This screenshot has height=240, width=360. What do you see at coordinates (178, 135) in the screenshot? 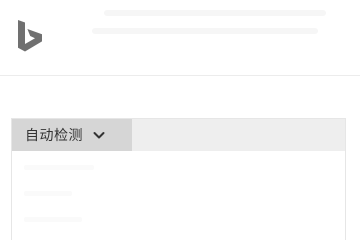
I see `source-toolbar: 自动检测` at bounding box center [178, 135].